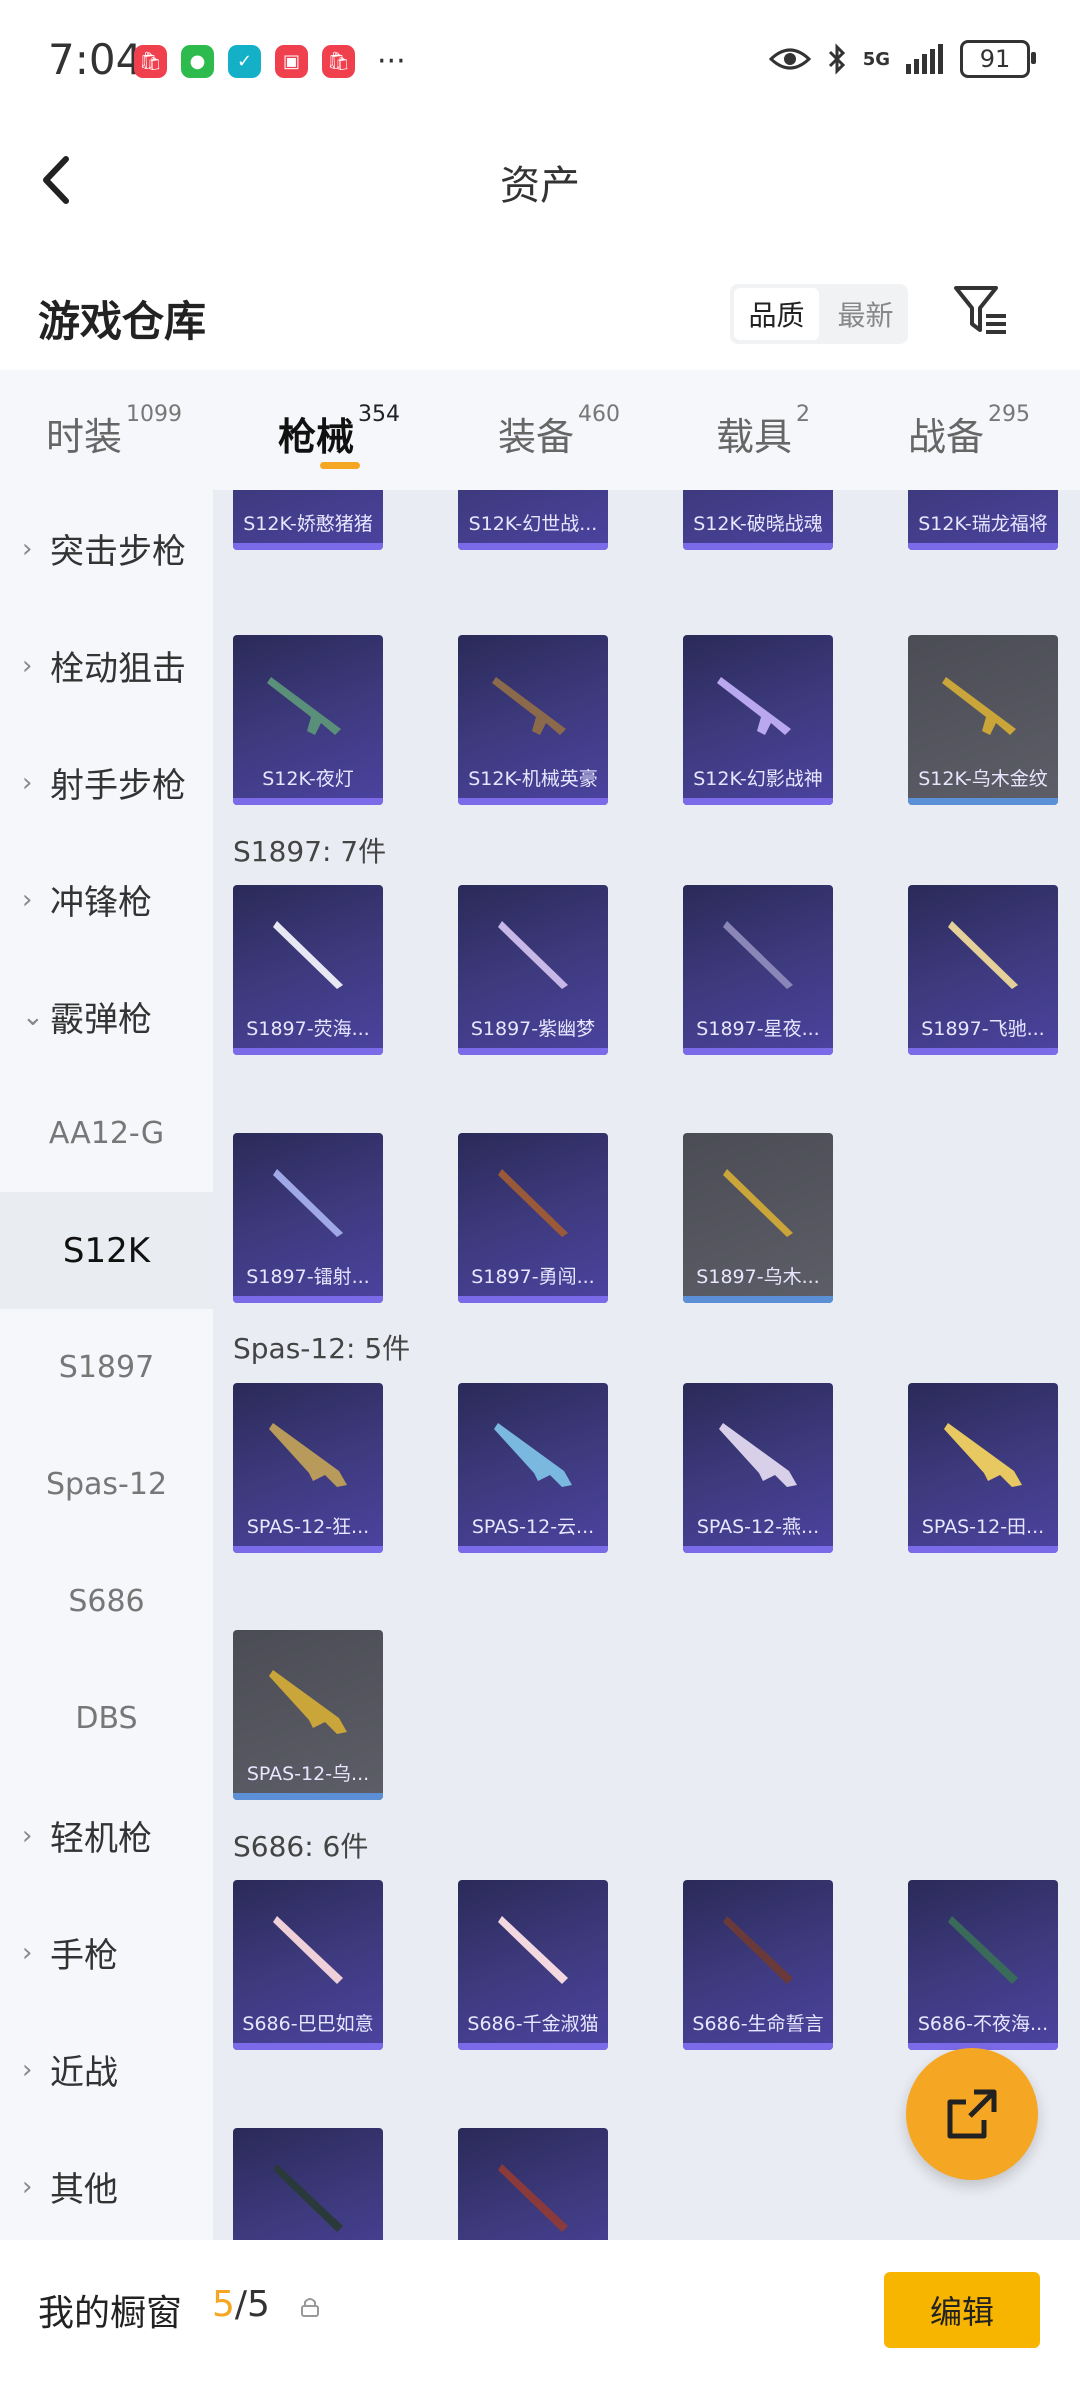 This screenshot has height=2381, width=1080. I want to click on weapon-card: S686-生命誓言, so click(758, 1965).